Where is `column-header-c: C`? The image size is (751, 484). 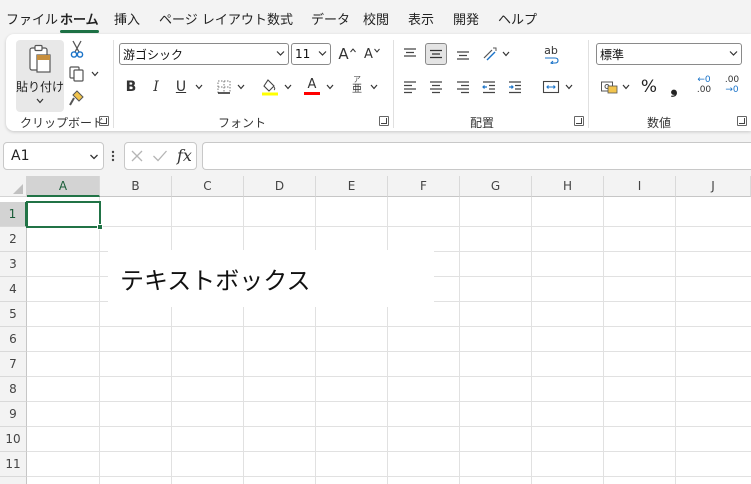 column-header-c: C is located at coordinates (208, 186).